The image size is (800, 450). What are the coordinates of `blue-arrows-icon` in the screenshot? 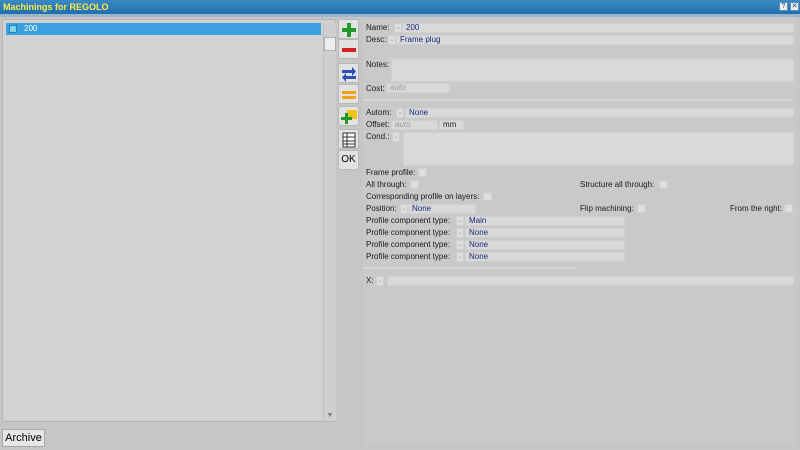 It's located at (349, 74).